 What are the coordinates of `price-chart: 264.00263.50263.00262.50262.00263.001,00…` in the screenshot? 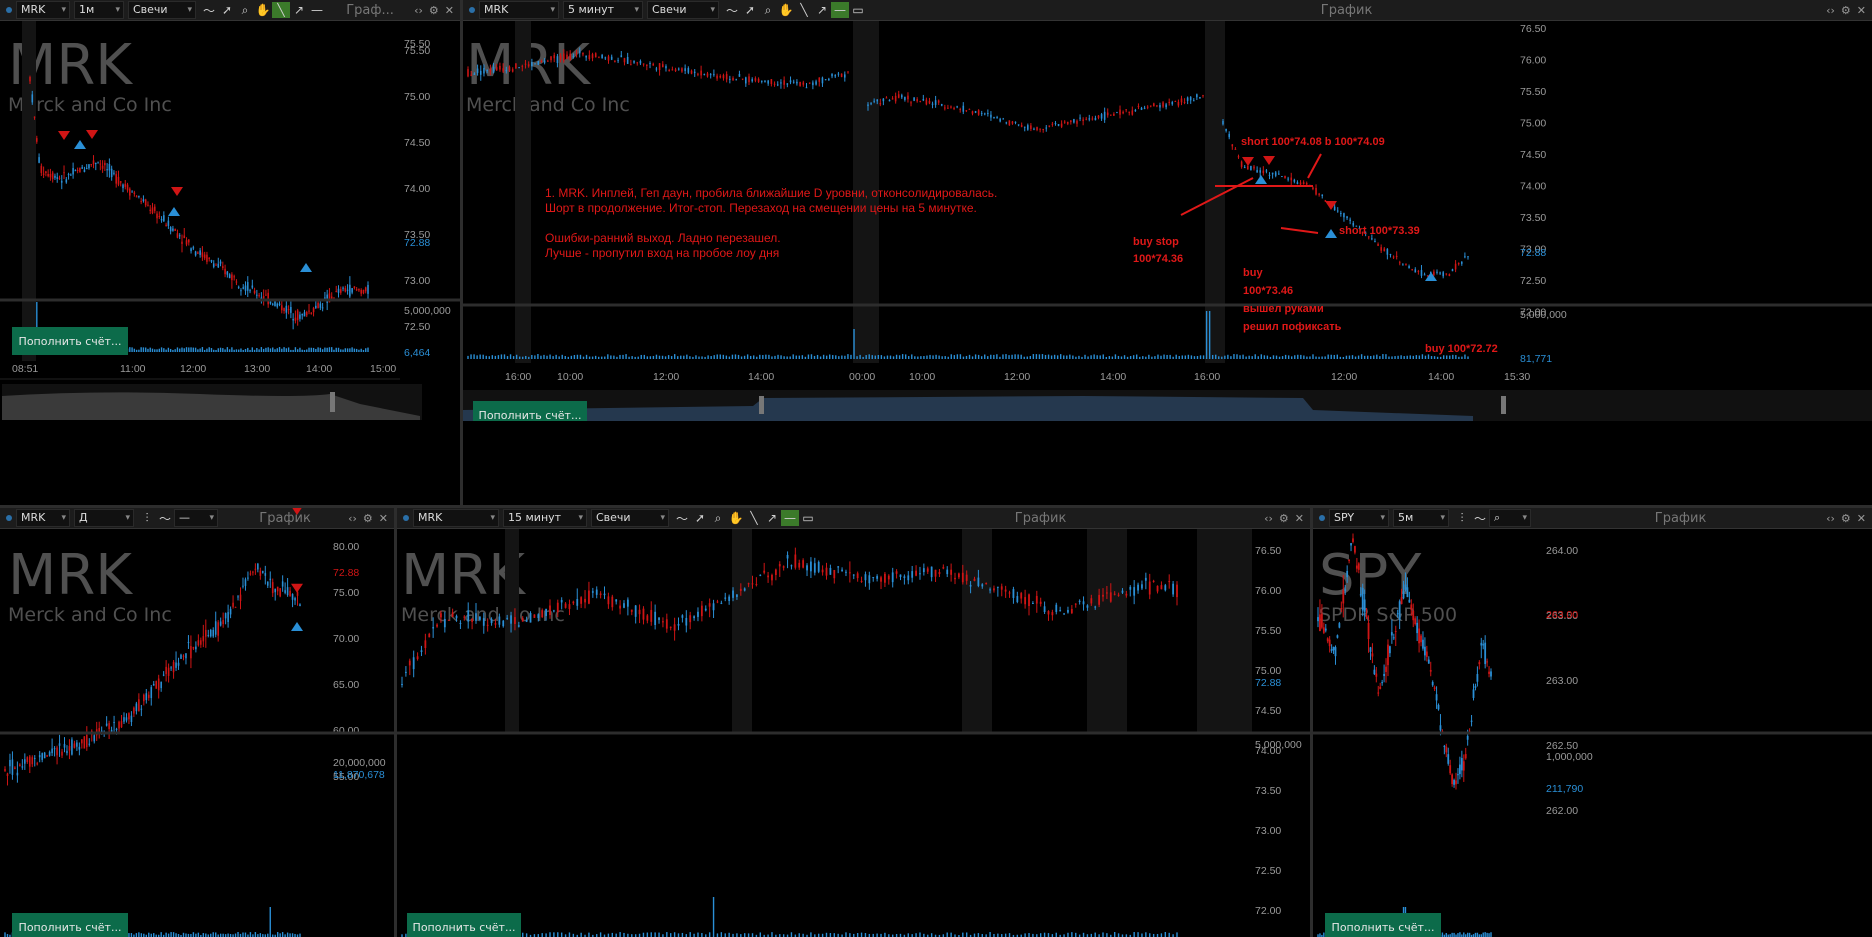 It's located at (1592, 722).